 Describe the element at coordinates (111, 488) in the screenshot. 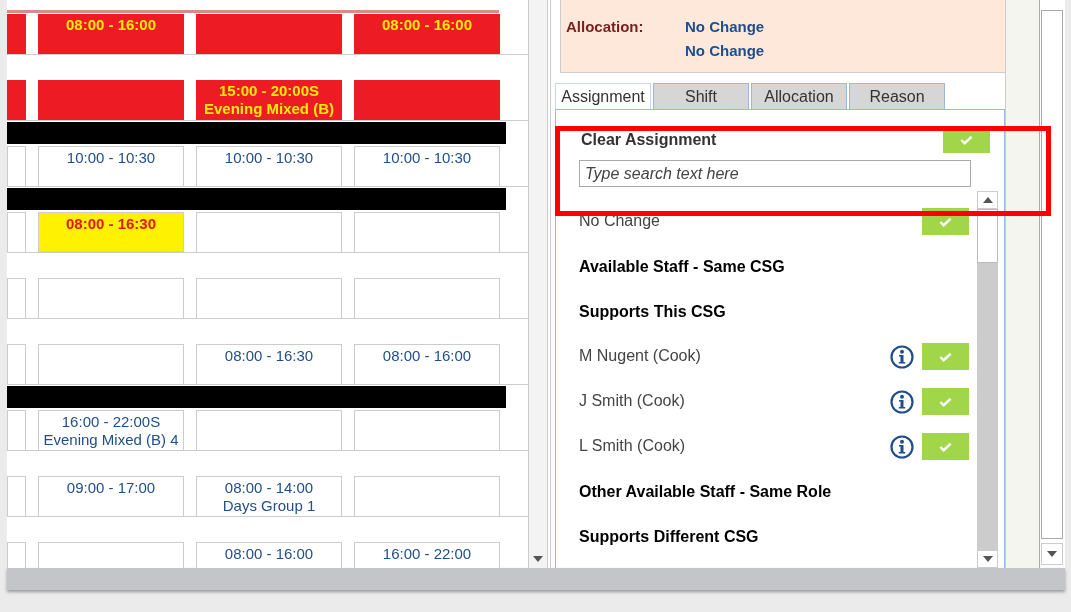

I see `shift-text: 09:00 - 17:00` at that location.